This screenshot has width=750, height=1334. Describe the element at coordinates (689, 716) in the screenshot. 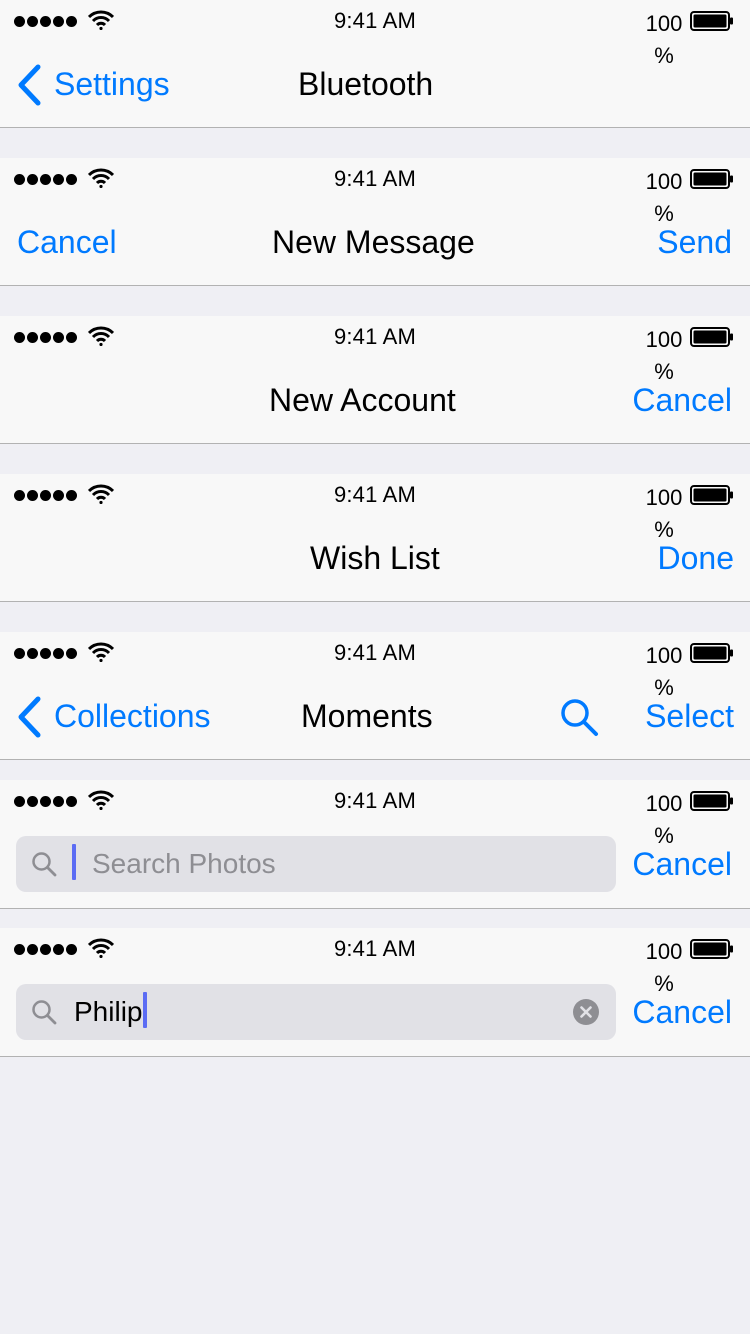

I see `select-button: Select` at that location.